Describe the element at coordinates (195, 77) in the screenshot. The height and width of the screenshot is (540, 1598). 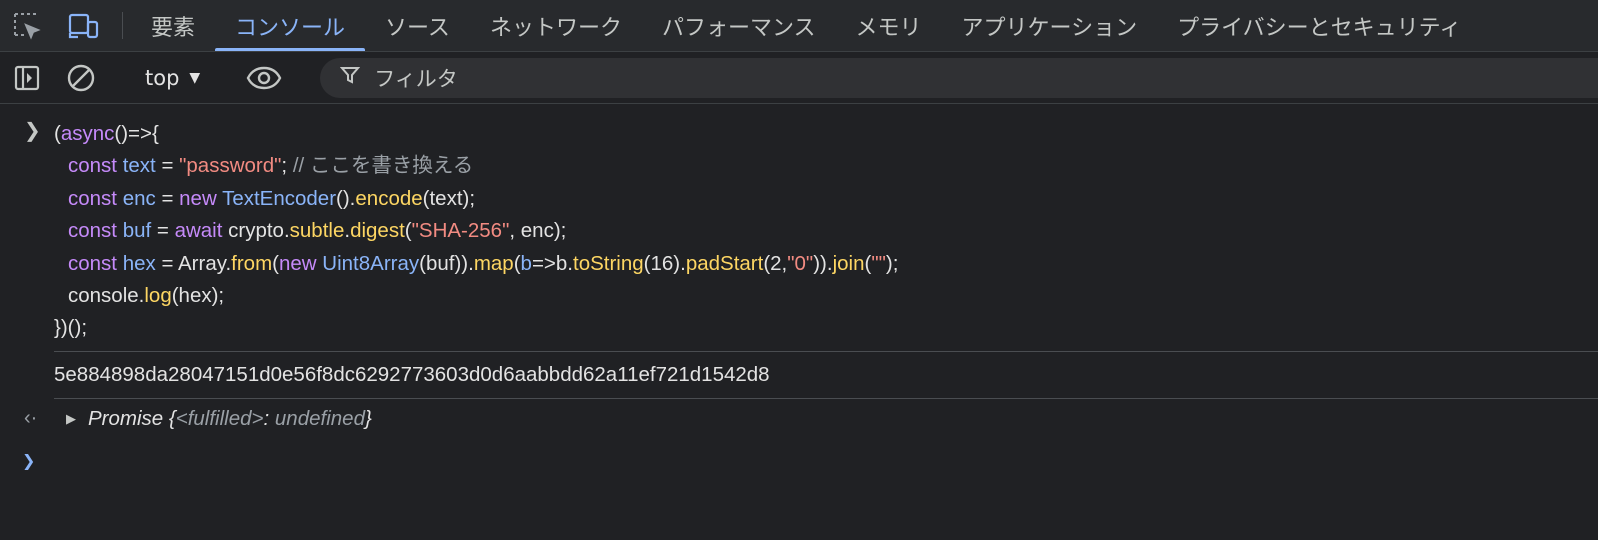
I see `caret-down-icon: ▼` at that location.